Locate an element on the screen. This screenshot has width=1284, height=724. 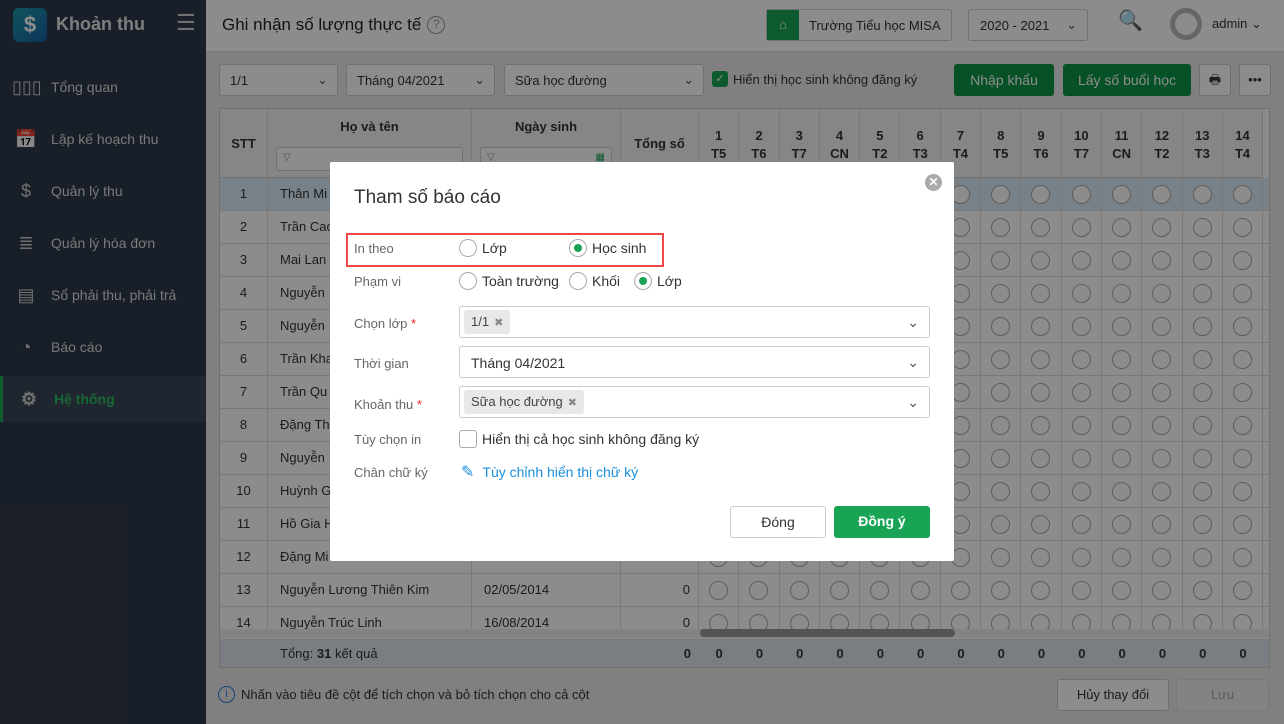
class-label: Chọn lớp * is located at coordinates (385, 323).